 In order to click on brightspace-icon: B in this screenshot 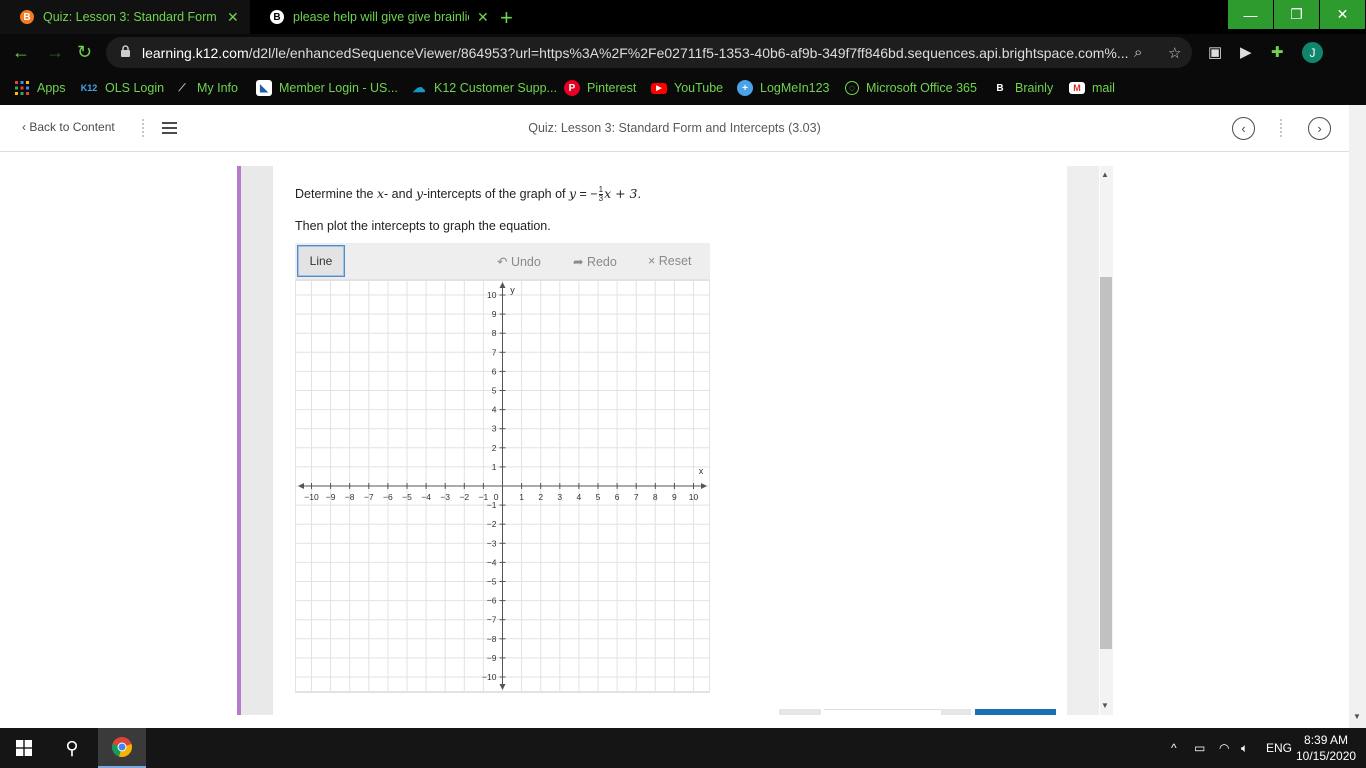, I will do `click(27, 17)`.